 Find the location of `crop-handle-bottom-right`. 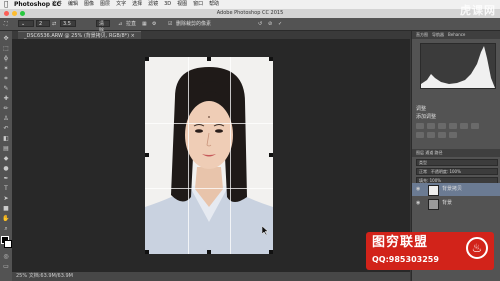

crop-handle-bottom-right is located at coordinates (271, 252).